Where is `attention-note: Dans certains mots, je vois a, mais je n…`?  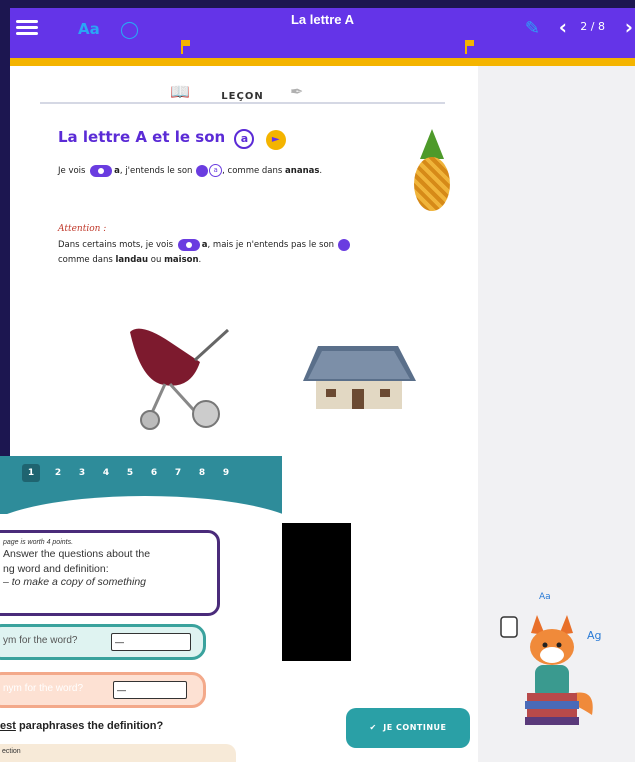 attention-note: Dans certains mots, je vois a, mais je n… is located at coordinates (258, 253).